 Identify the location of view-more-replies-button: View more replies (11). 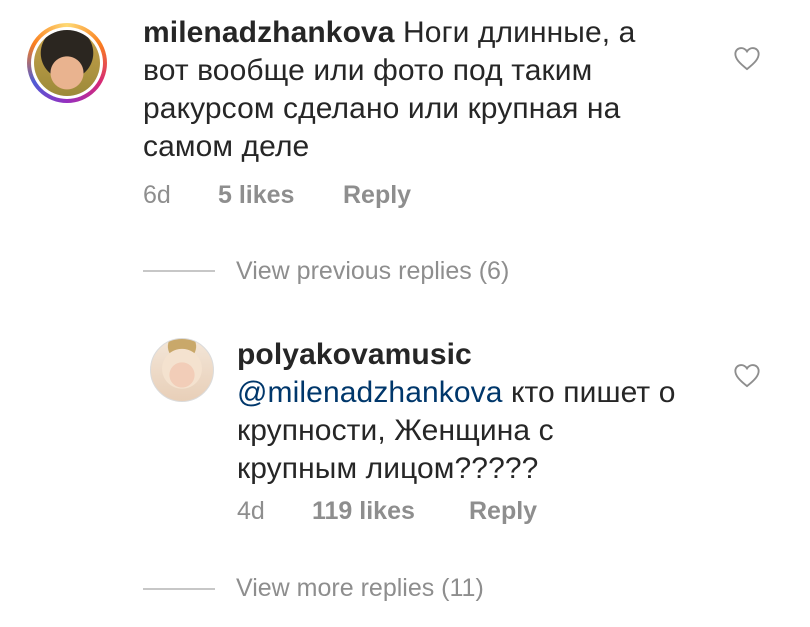
(360, 588).